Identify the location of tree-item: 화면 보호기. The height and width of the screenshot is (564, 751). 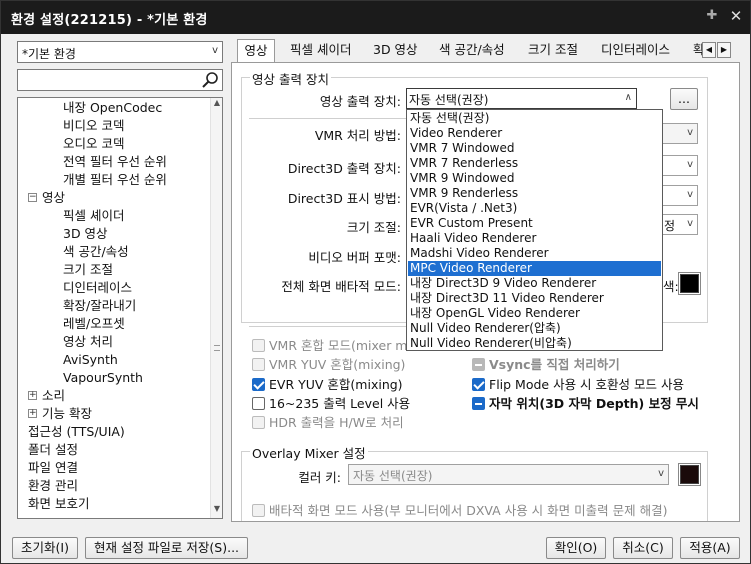
(58, 504).